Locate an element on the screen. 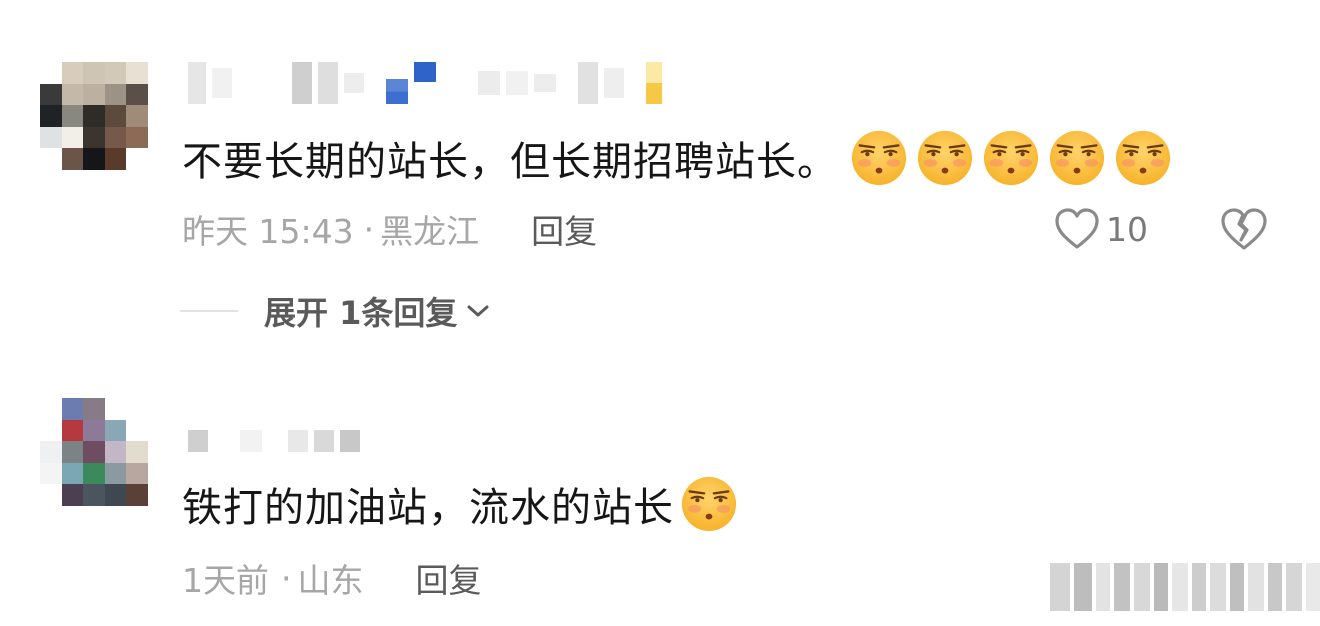  comment-time: 昨天 15:43 is located at coordinates (268, 231).